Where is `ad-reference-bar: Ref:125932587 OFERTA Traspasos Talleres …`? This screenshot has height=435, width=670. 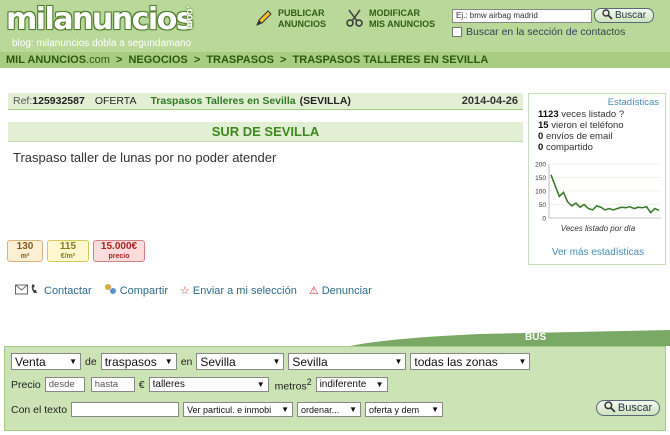 ad-reference-bar: Ref:125932587 OFERTA Traspasos Talleres … is located at coordinates (265, 101).